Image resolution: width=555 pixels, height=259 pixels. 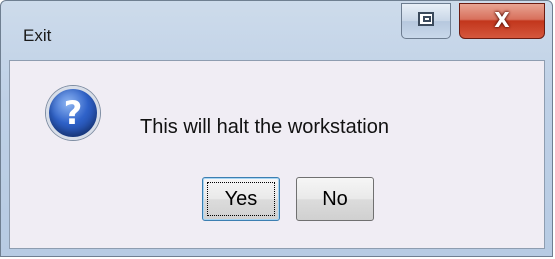 I want to click on yes-button-label: Yes, so click(x=241, y=199).